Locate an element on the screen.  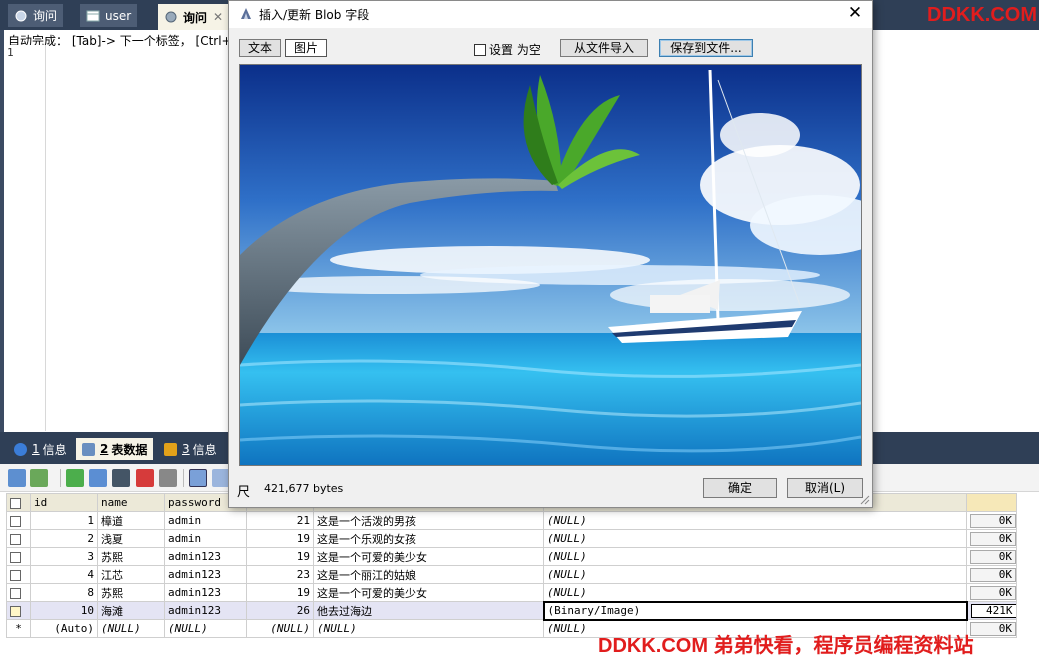
tab-info-3: 3 信息 is located at coordinates (190, 449).